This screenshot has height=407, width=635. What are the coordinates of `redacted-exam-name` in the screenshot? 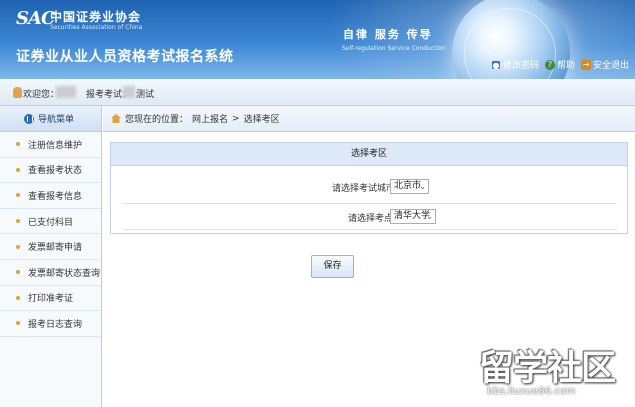 It's located at (129, 92).